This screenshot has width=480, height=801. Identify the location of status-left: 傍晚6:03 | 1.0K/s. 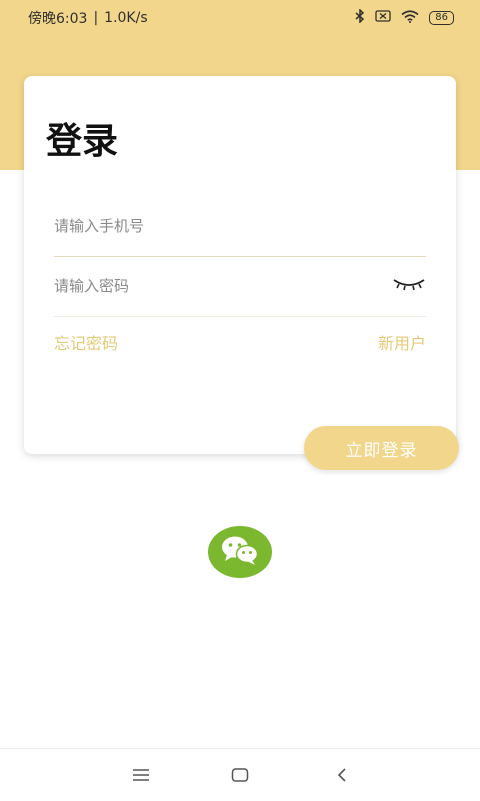
(88, 18).